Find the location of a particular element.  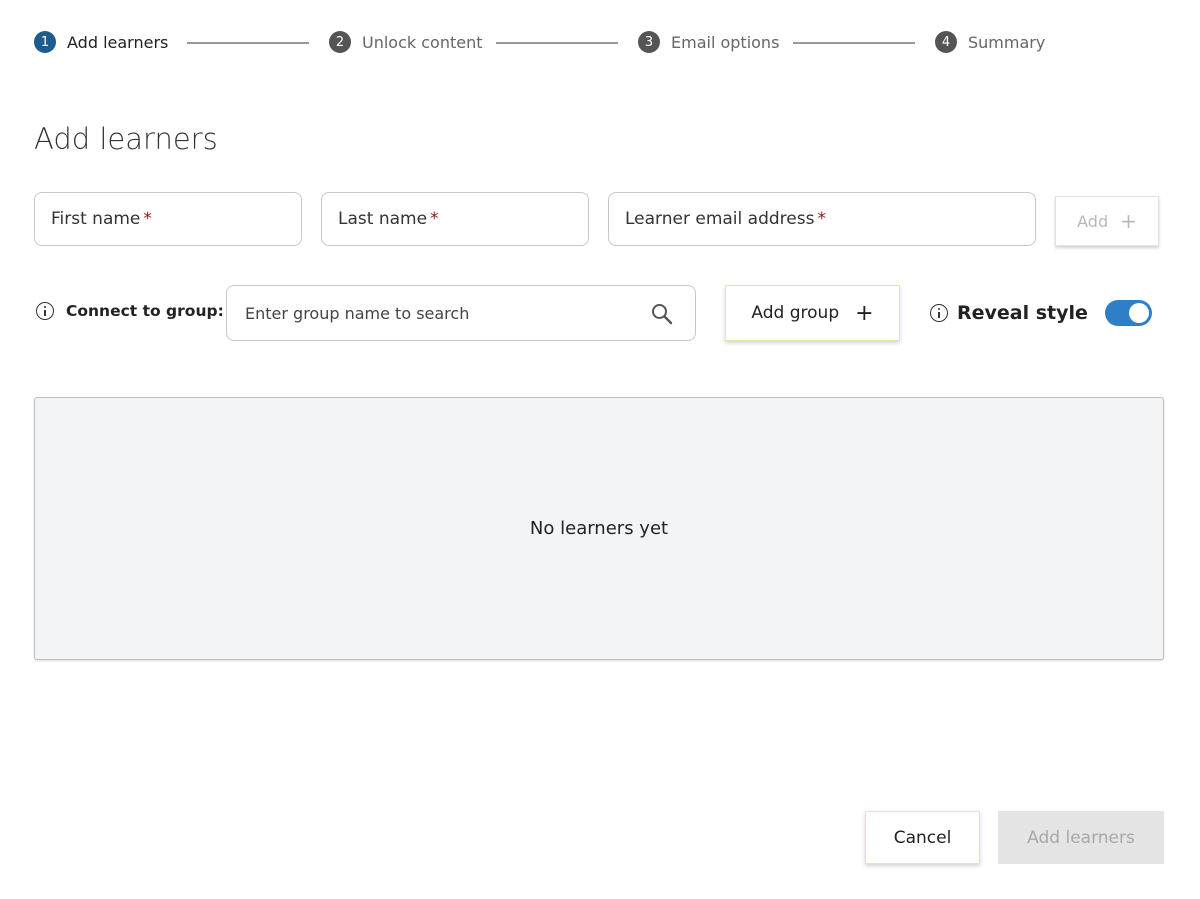

toggle-knob is located at coordinates (1138, 313).